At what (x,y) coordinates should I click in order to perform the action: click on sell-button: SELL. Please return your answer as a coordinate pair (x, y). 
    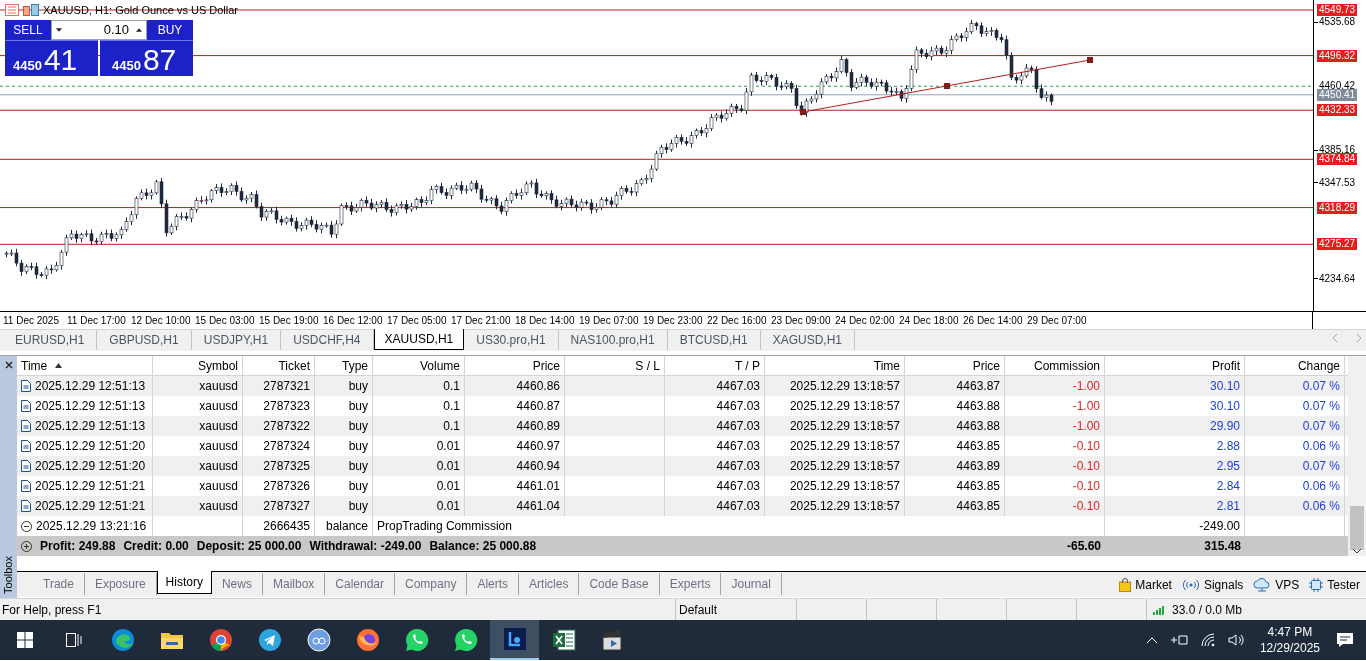
    Looking at the image, I should click on (28, 30).